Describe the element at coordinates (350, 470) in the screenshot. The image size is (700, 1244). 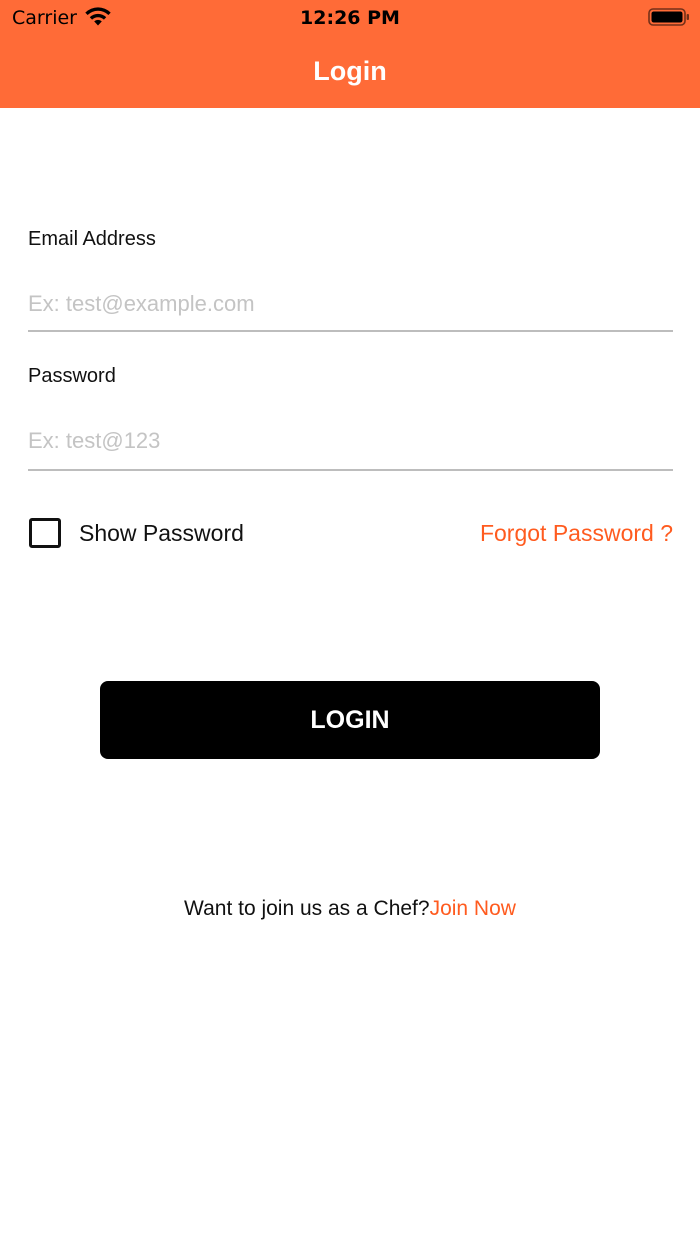
I see `password-underline` at that location.